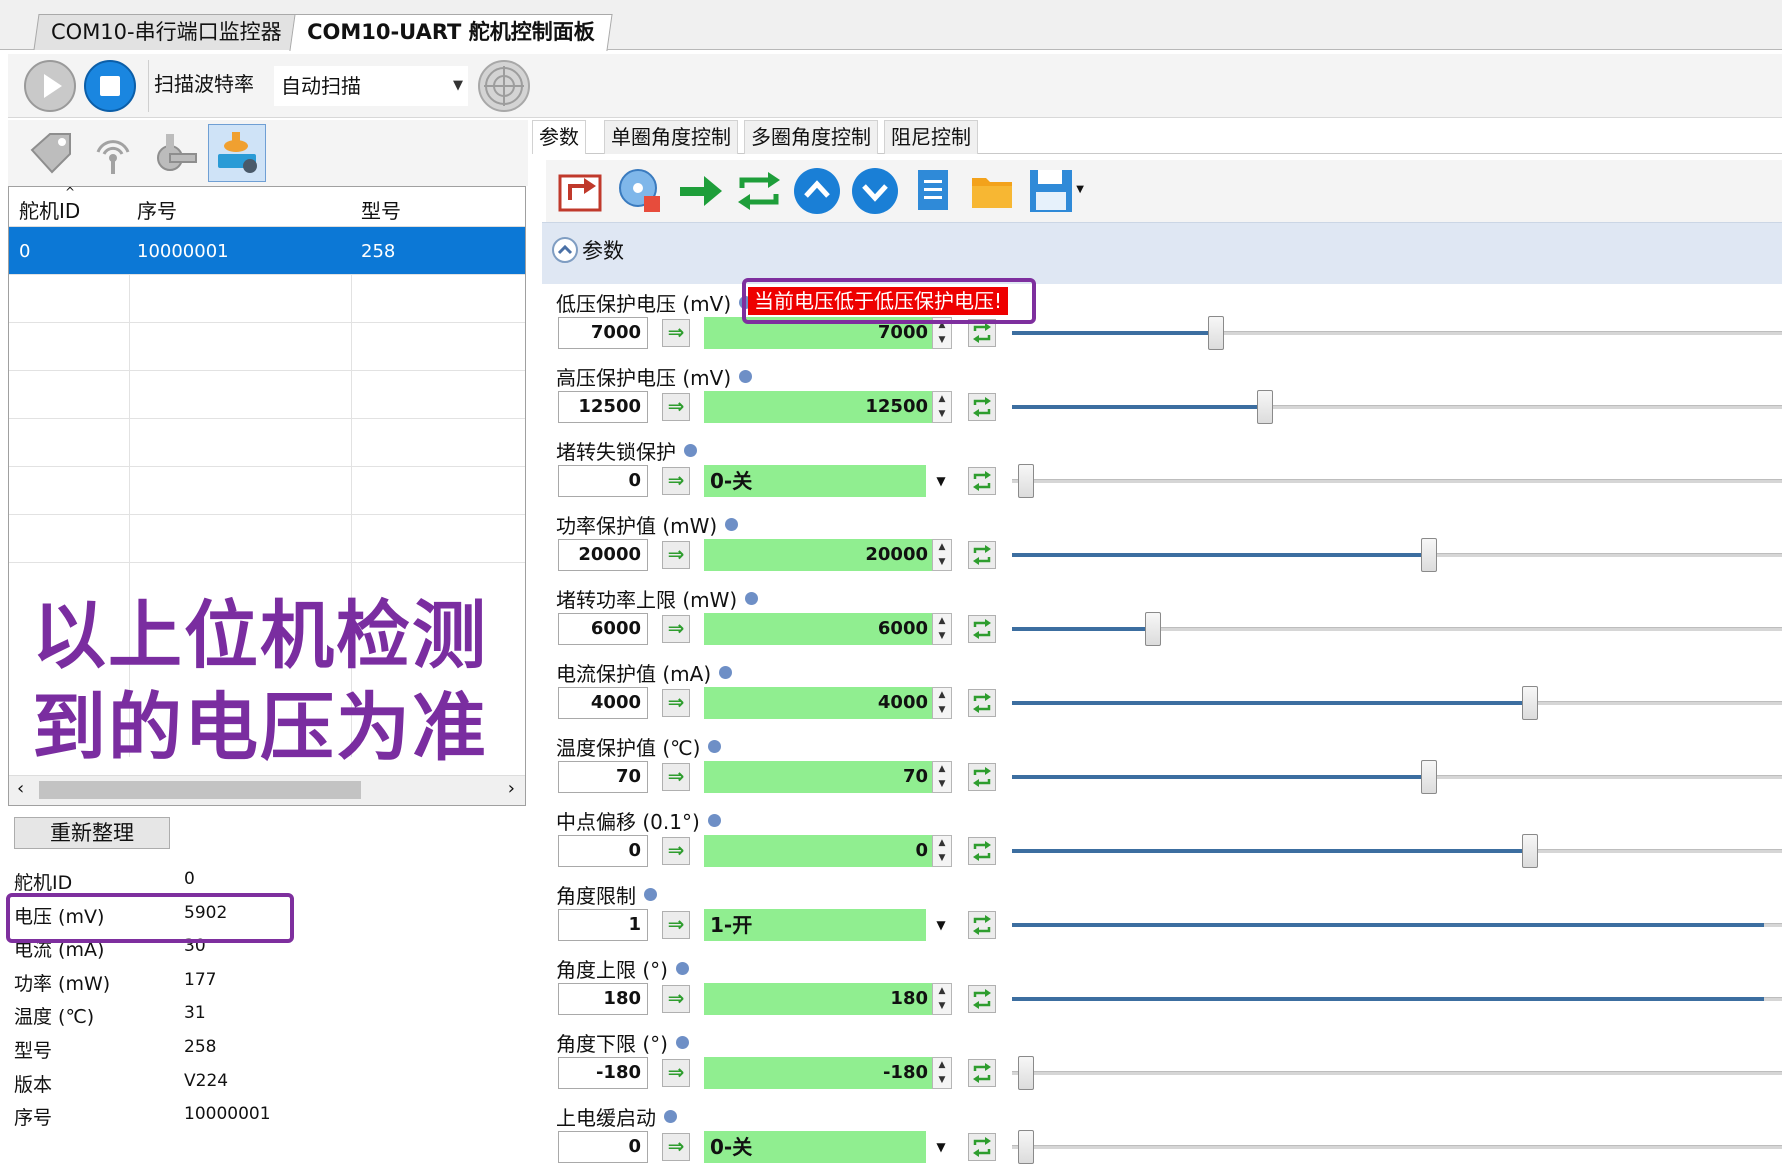  I want to click on scroll-left-icon: ‹, so click(20, 788).